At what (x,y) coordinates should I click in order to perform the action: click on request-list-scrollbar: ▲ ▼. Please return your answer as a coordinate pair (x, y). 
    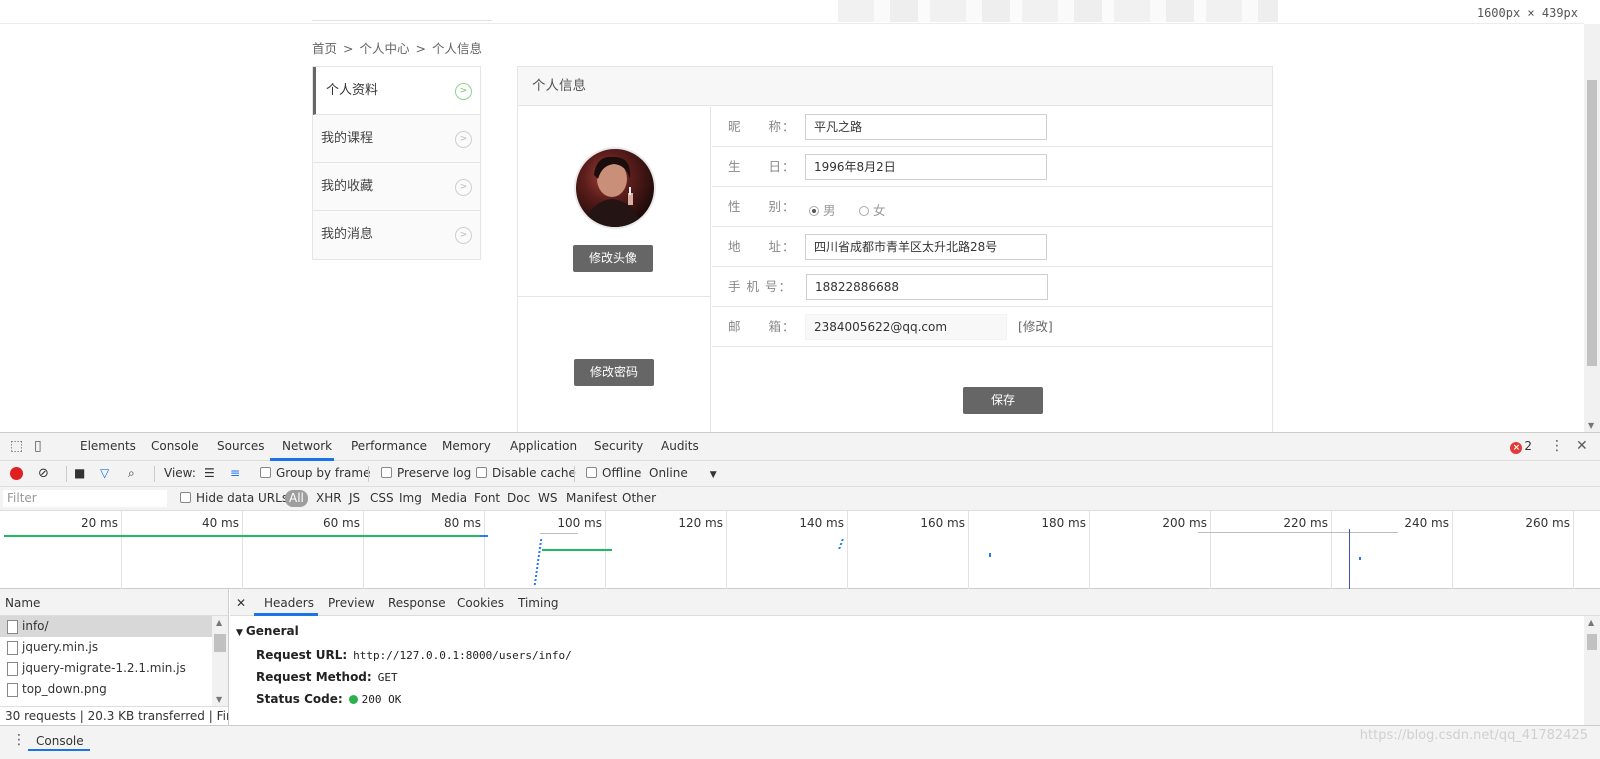
    Looking at the image, I should click on (220, 661).